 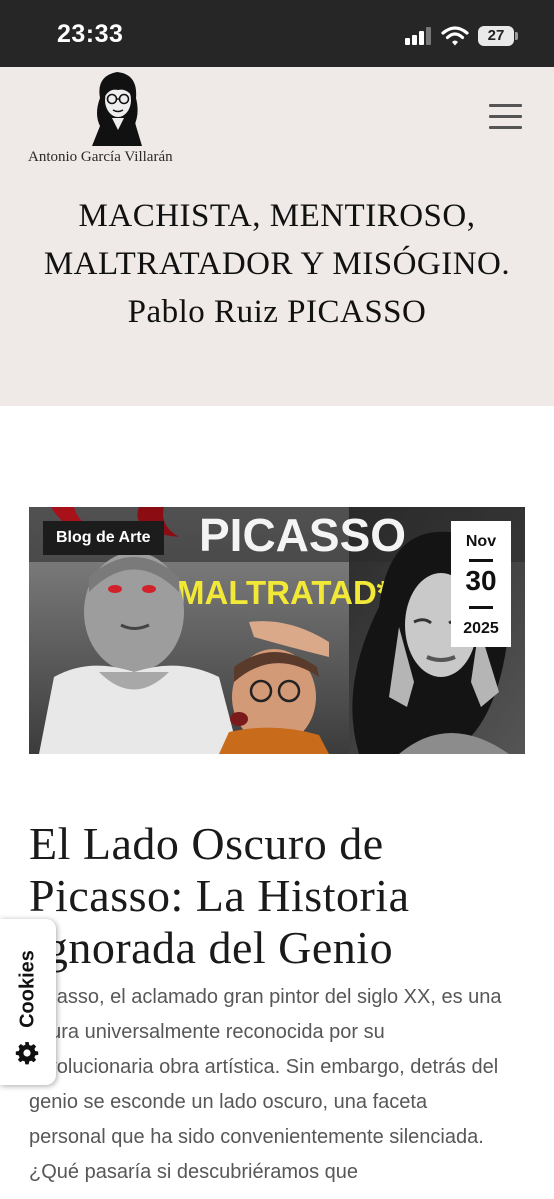 I want to click on cookie-label: Cookies, so click(x=27, y=989).